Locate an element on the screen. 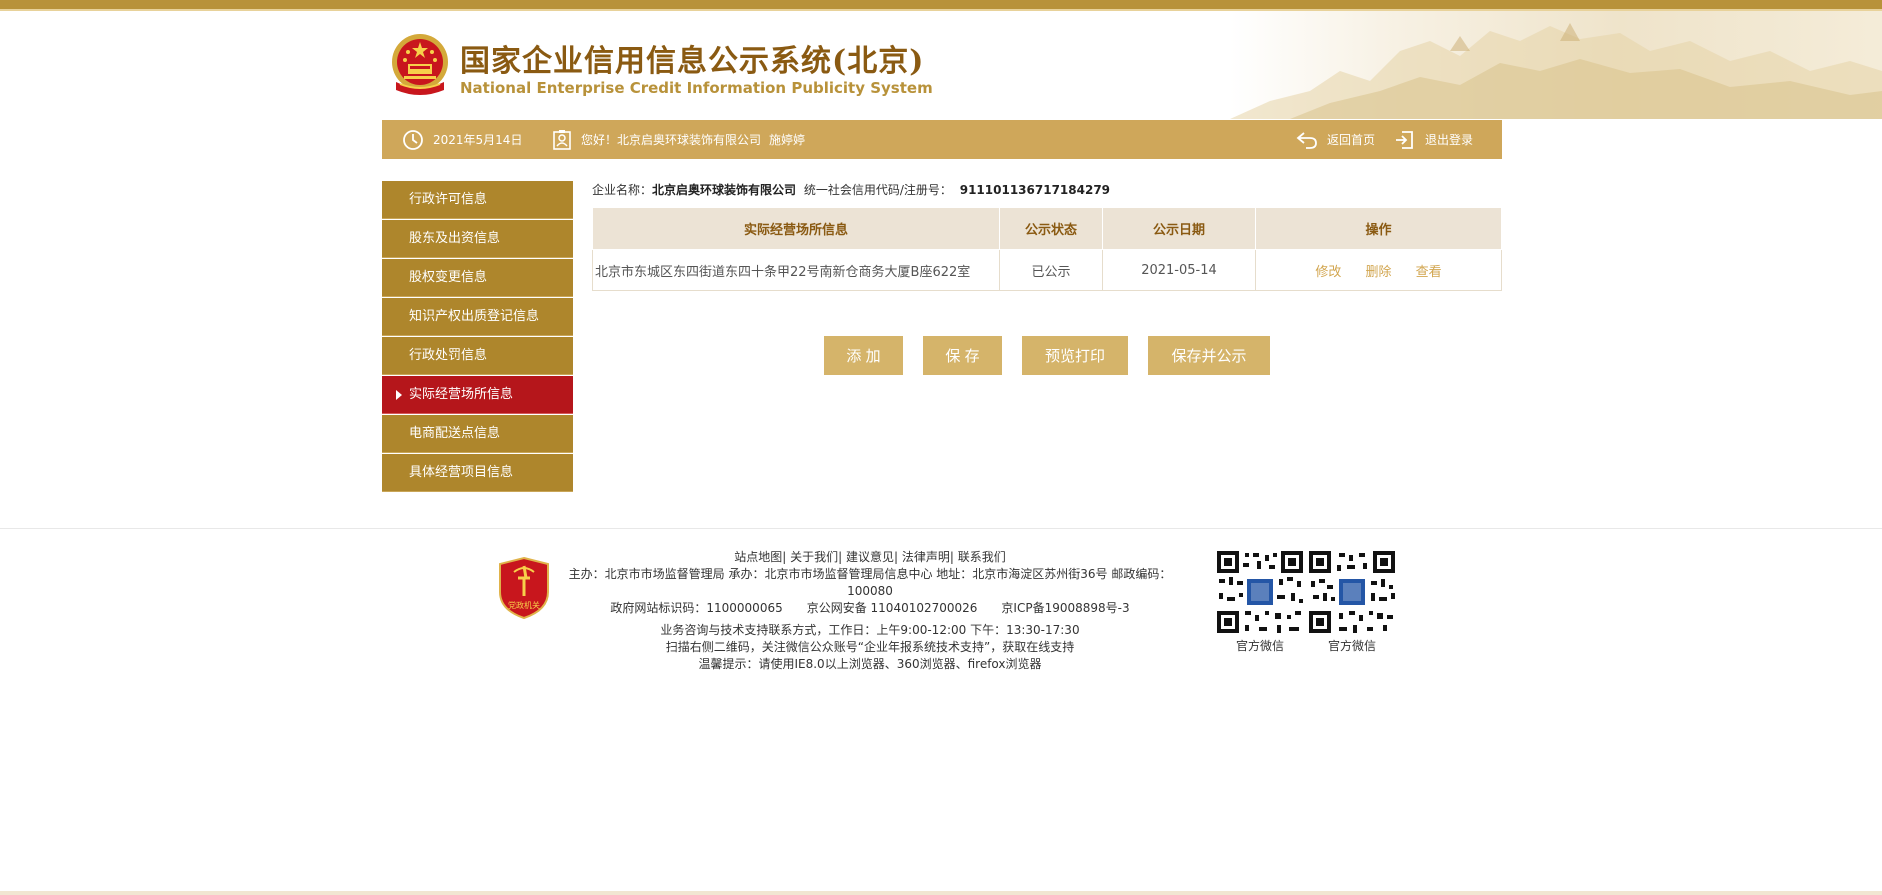 This screenshot has height=895, width=1882. cell-address: 北京市东城区东四街道东四十条甲22号南新仓商务大厦B座622室 is located at coordinates (796, 270).